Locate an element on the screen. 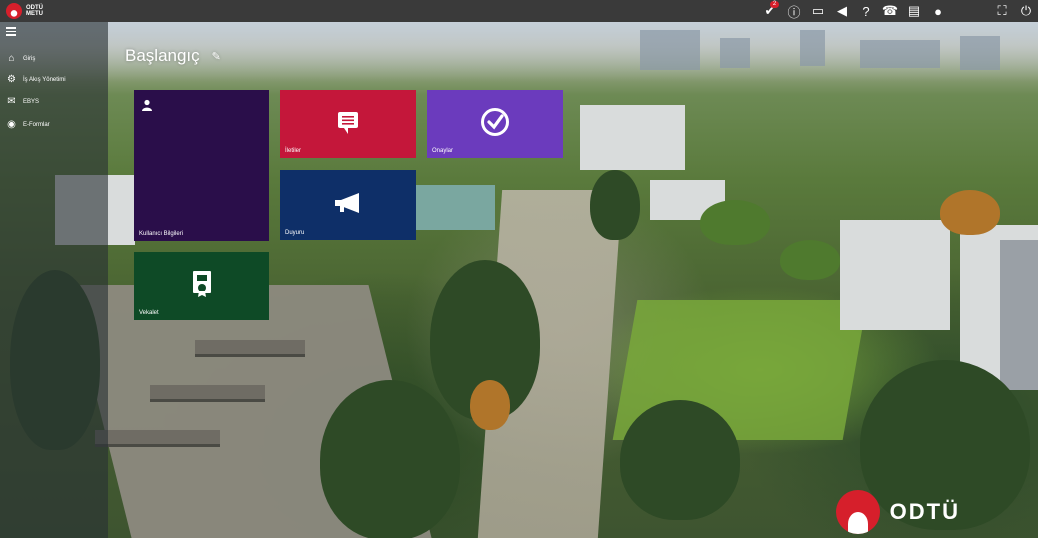  user-icon is located at coordinates (147, 105).